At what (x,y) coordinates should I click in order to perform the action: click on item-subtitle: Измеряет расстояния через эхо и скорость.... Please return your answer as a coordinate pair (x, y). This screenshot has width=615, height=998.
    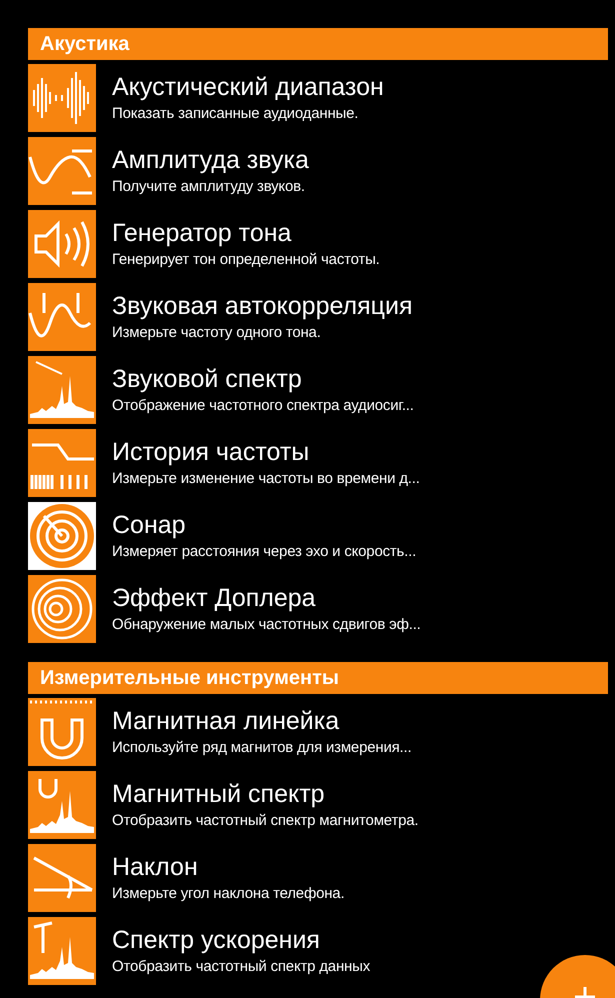
    Looking at the image, I should click on (264, 552).